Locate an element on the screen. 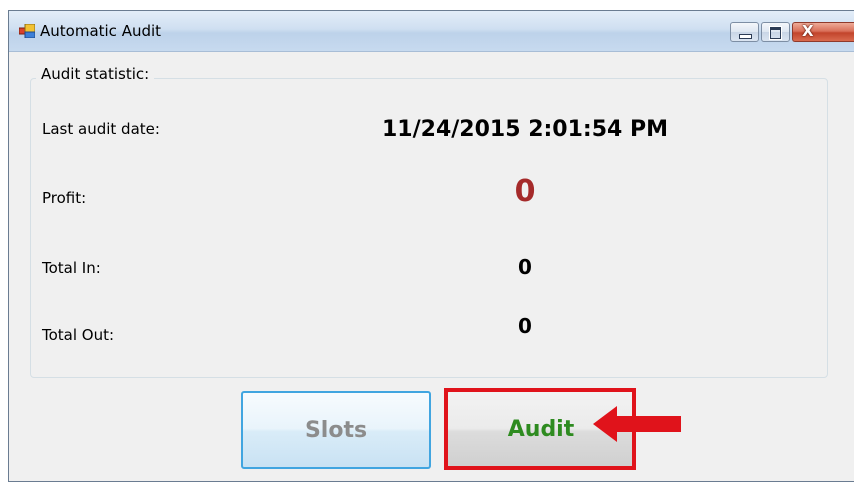  maximize-button is located at coordinates (775, 32).